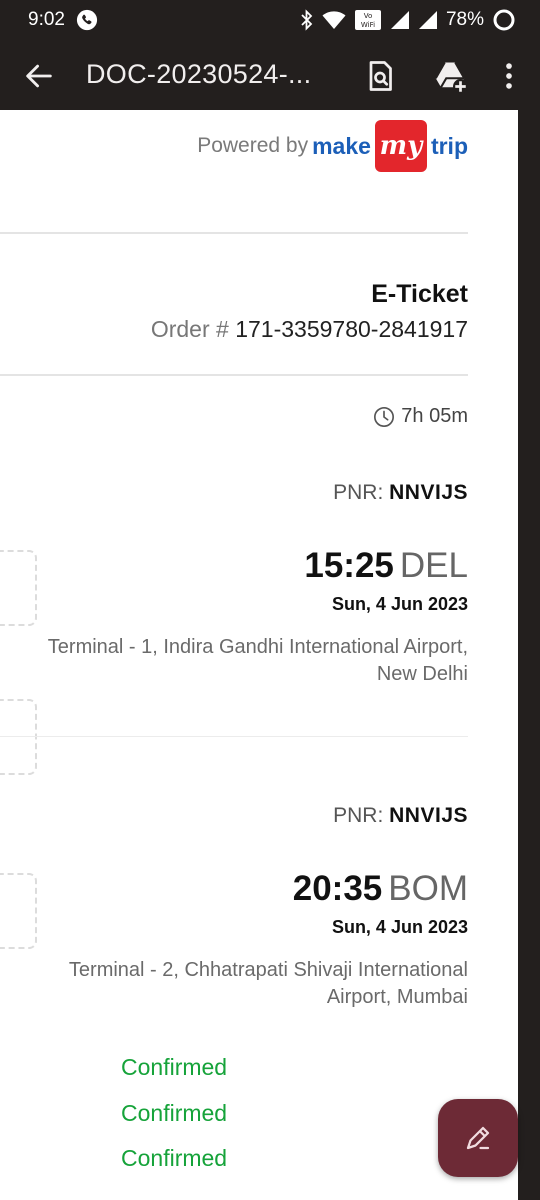  What do you see at coordinates (253, 145) in the screenshot?
I see `powered-by-text: Powered by` at bounding box center [253, 145].